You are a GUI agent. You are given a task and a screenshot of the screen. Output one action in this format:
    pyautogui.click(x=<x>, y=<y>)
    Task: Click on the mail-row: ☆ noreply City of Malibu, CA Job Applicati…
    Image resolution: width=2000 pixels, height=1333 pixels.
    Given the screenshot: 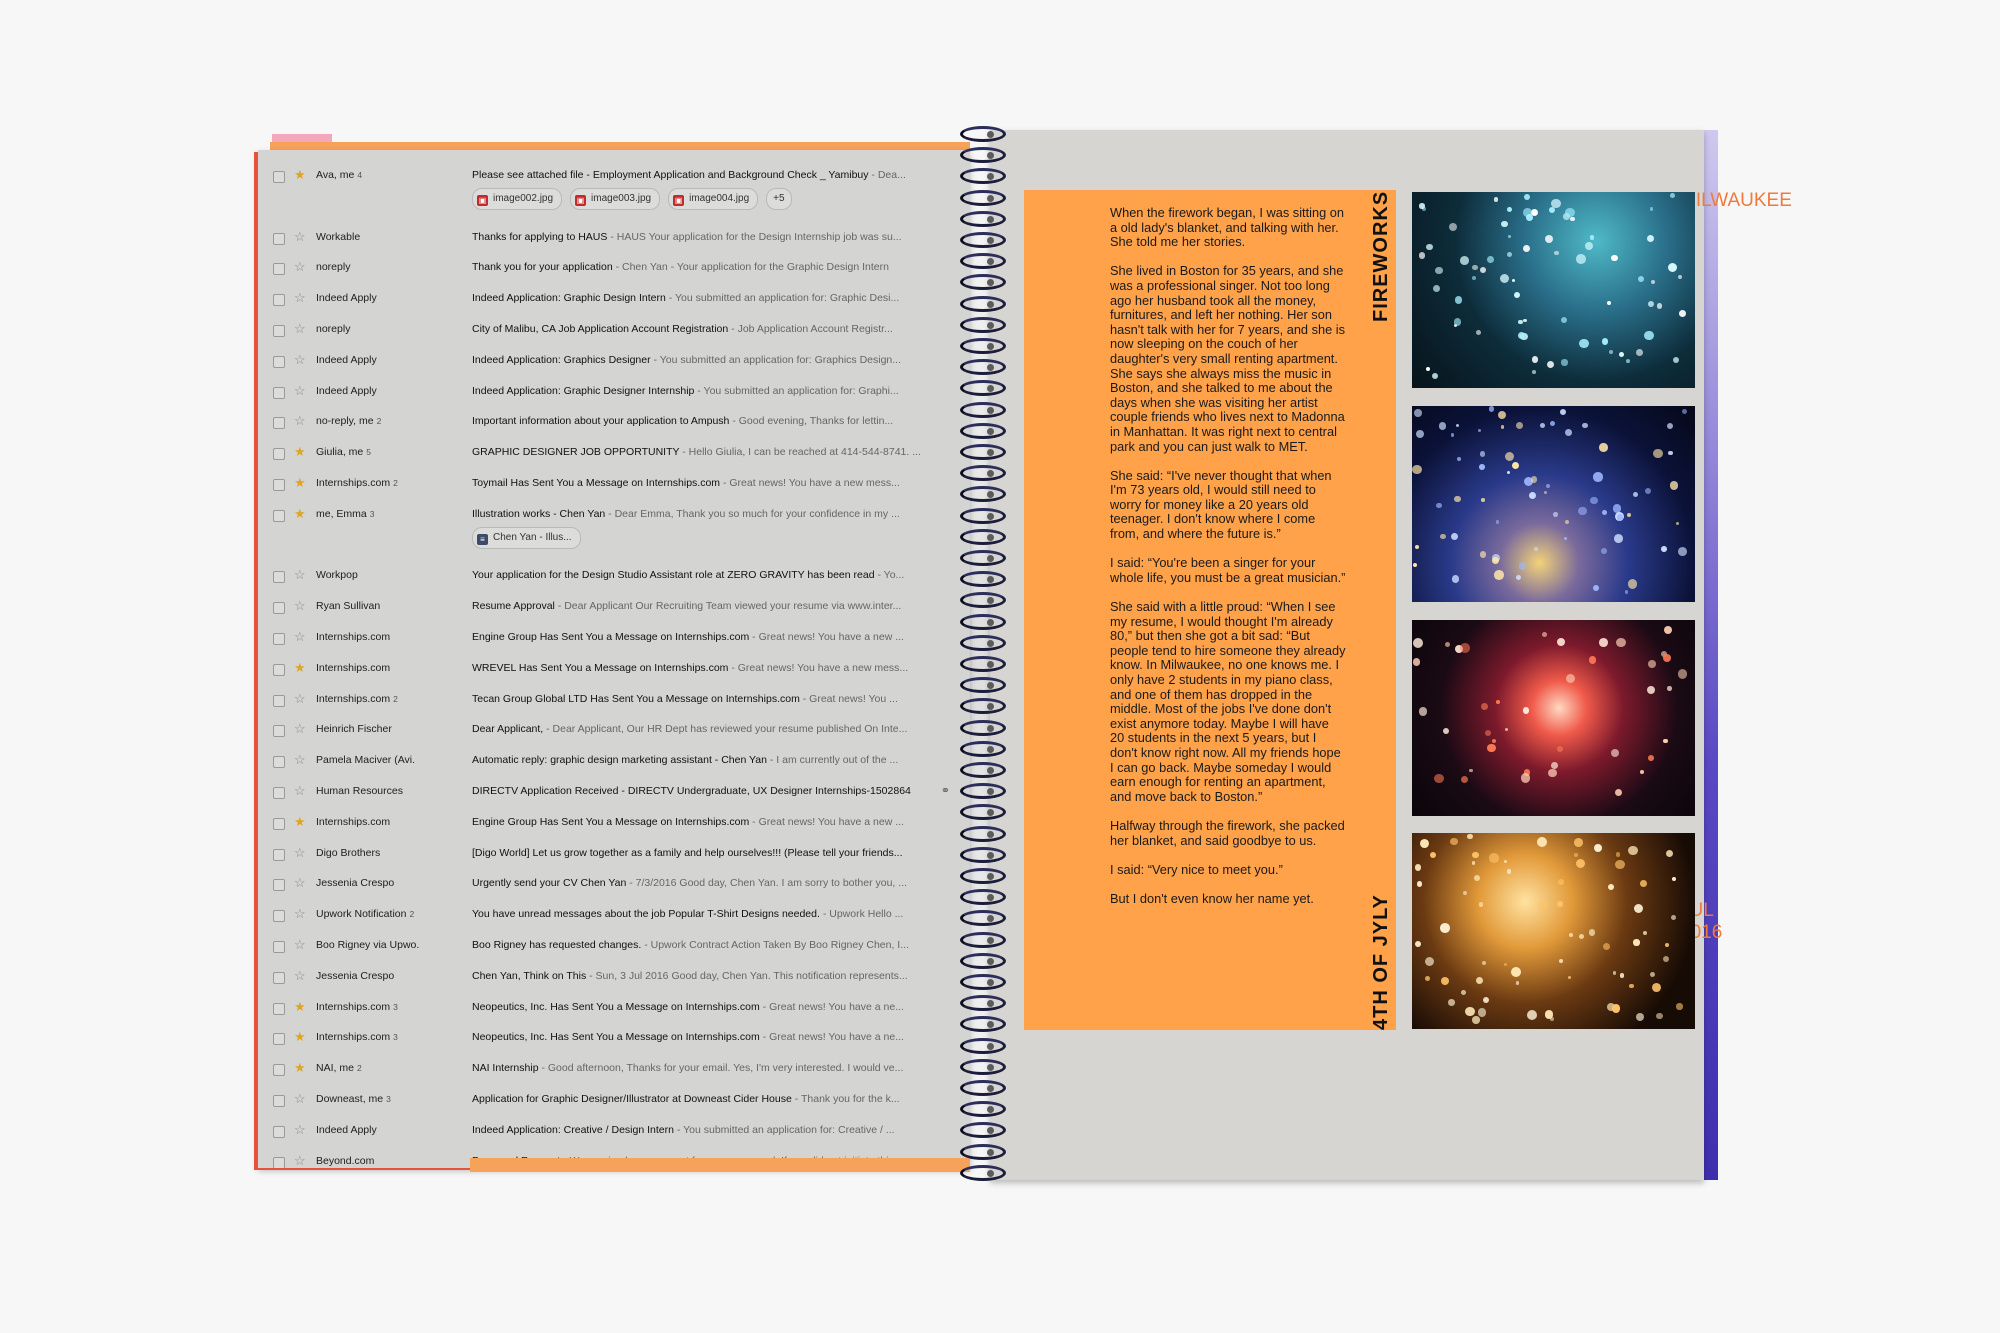 What is the action you would take?
    pyautogui.click(x=614, y=331)
    